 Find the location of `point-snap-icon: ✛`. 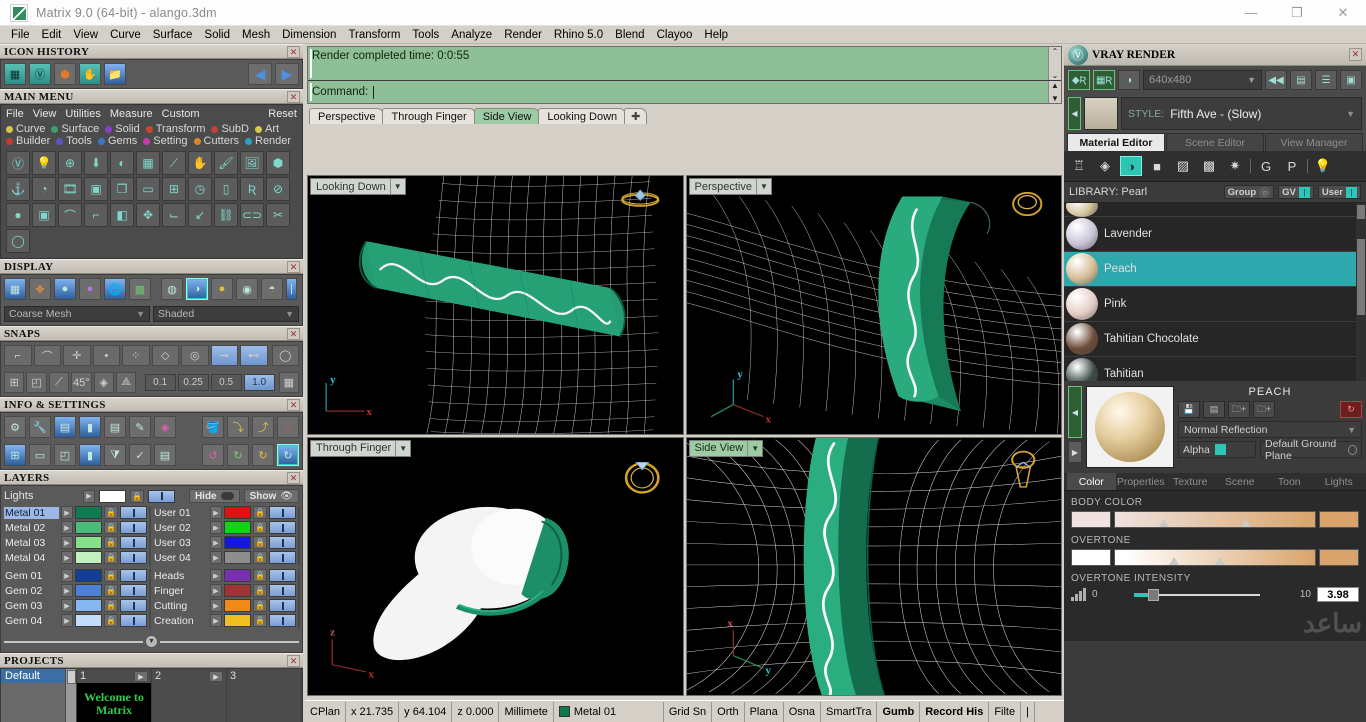

point-snap-icon: ✛ is located at coordinates (77, 355).